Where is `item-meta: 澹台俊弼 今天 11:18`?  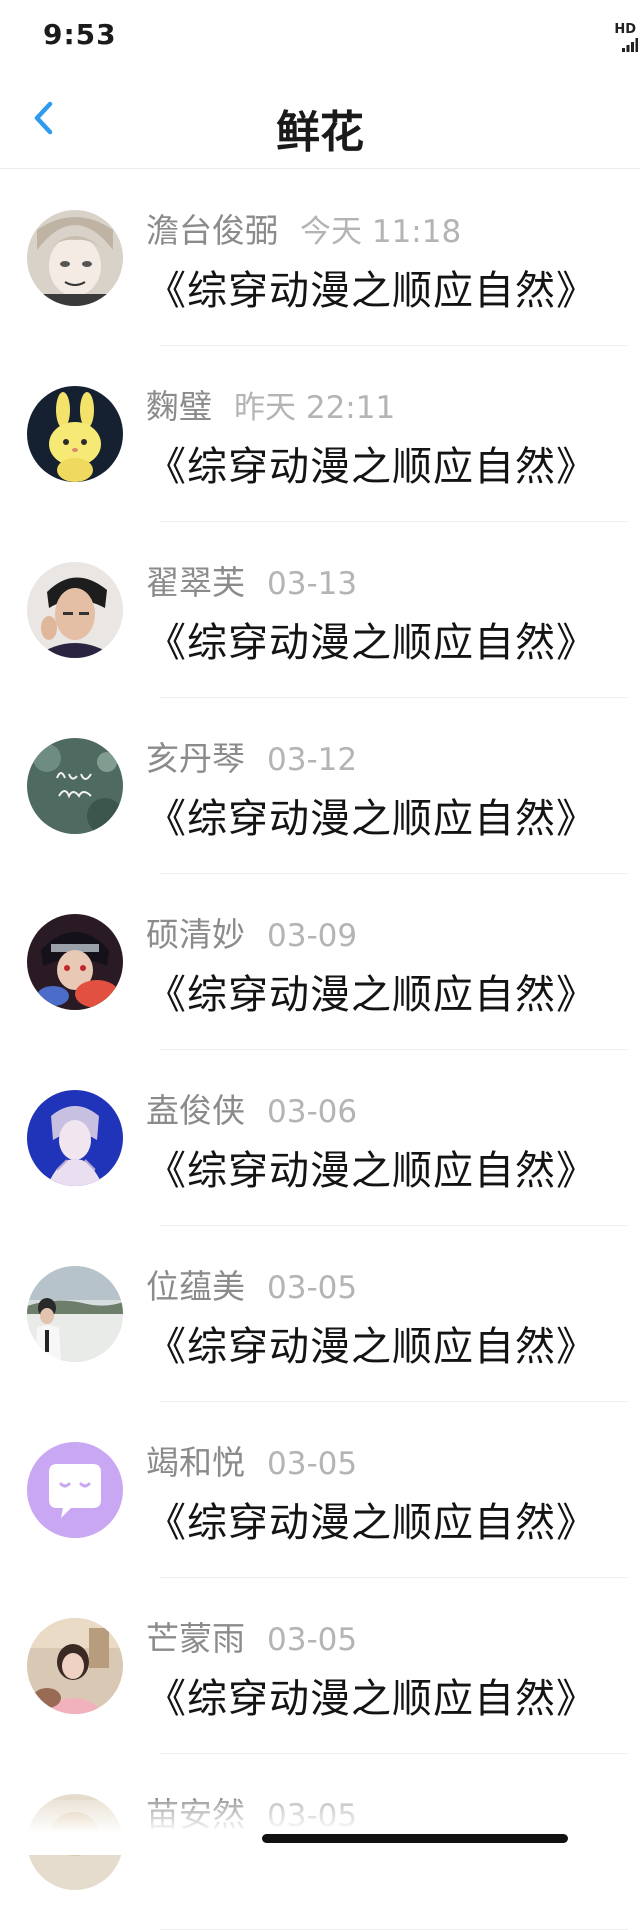 item-meta: 澹台俊弼 今天 11:18 is located at coordinates (303, 228).